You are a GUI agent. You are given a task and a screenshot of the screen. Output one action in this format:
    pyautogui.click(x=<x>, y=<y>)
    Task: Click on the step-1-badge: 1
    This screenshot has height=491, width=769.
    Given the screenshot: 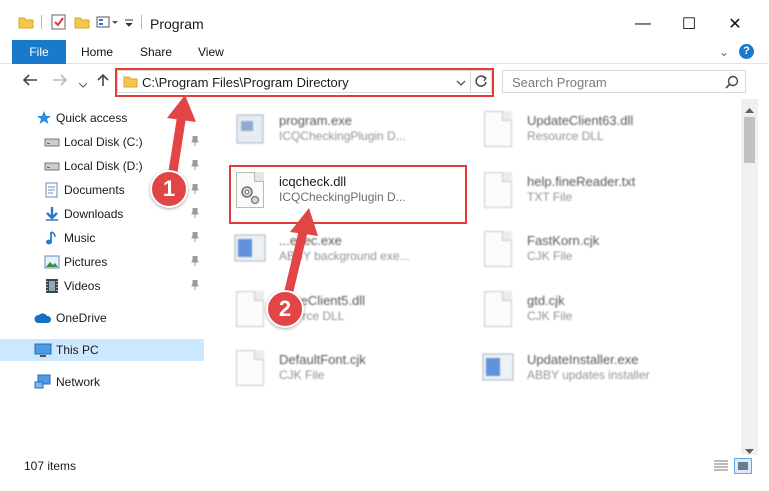 What is the action you would take?
    pyautogui.click(x=169, y=189)
    